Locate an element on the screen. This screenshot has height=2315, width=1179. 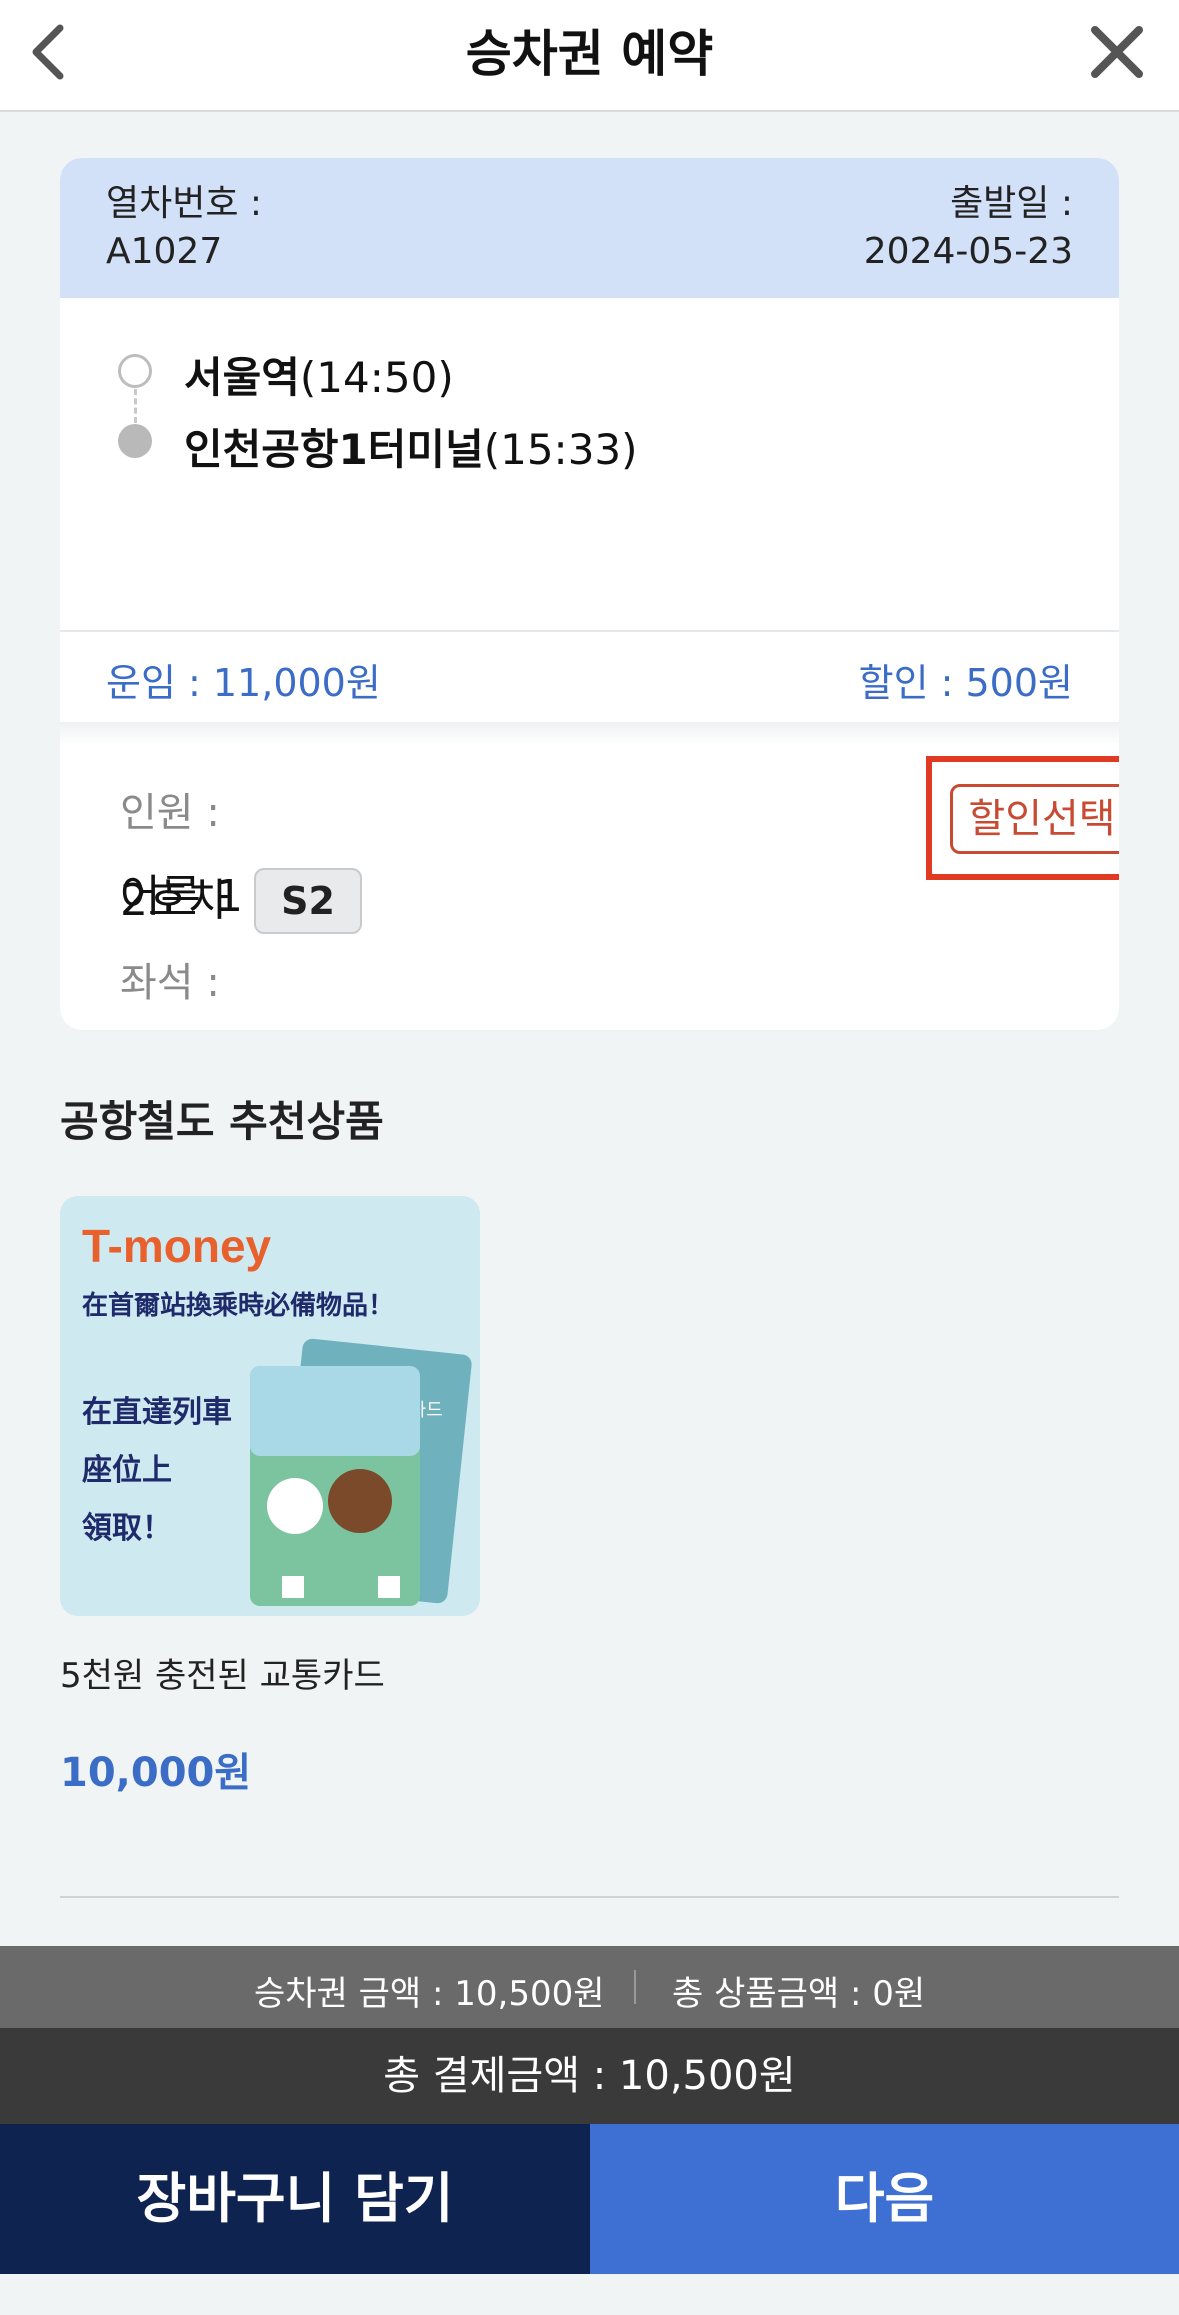
departure-date-block: 출발일 : 2024-05-23 is located at coordinates (968, 228).